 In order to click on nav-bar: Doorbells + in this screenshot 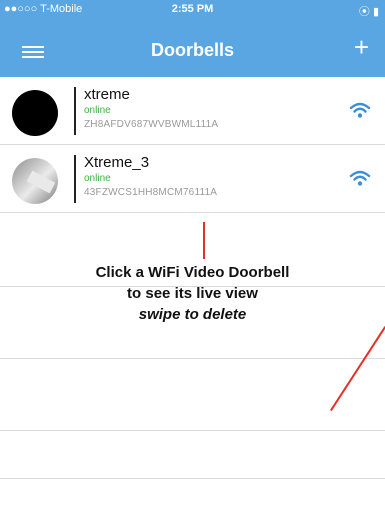, I will do `click(192, 48)`.